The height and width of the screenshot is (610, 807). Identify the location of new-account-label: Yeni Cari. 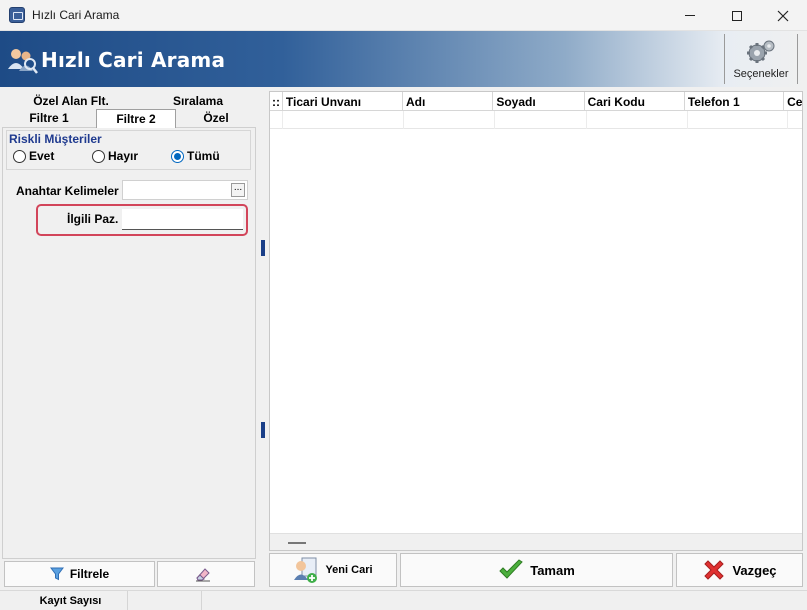
(349, 570).